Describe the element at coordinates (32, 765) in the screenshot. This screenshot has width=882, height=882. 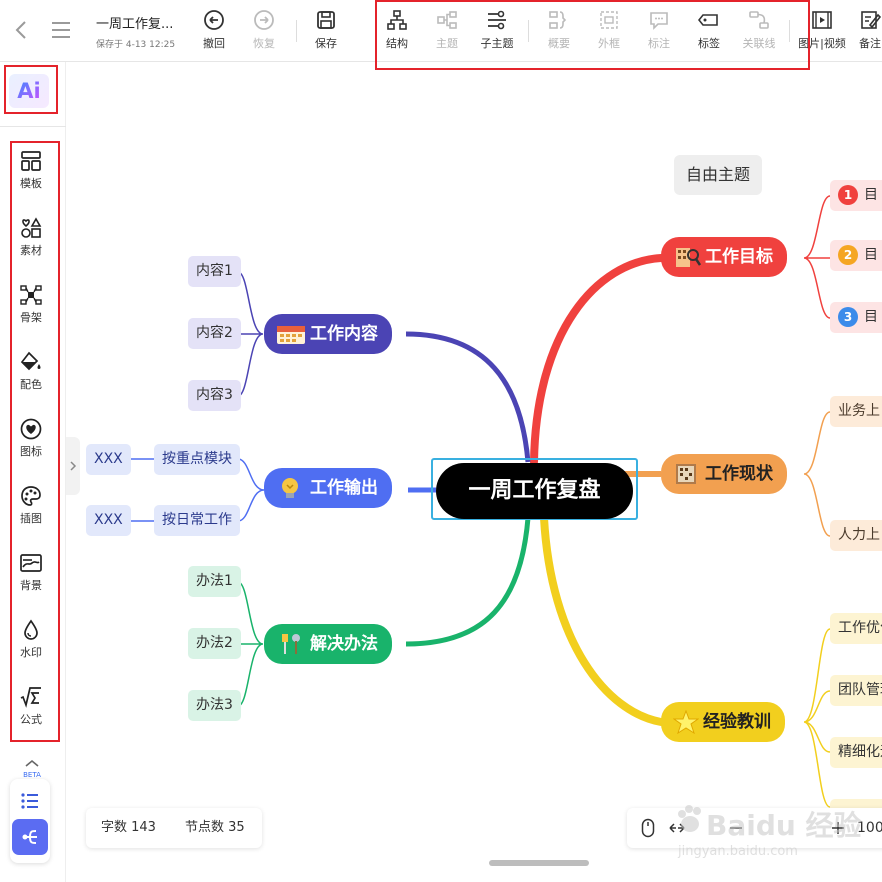
I see `collapse-sidebar-button: BETA` at that location.